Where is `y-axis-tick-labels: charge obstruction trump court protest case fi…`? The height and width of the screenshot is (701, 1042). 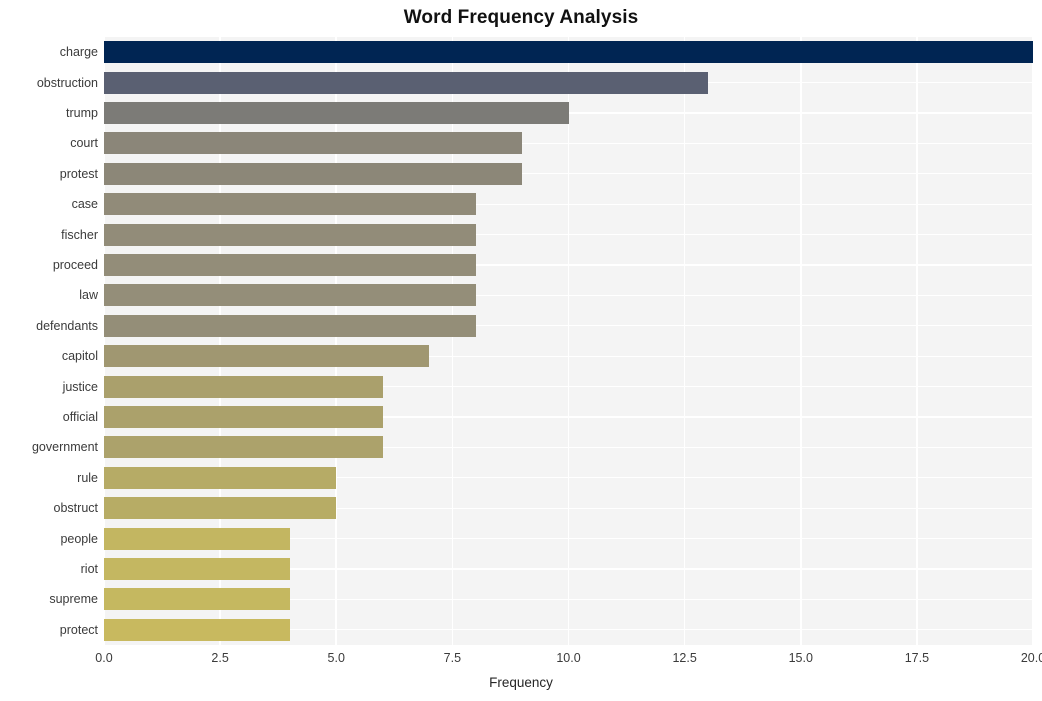 y-axis-tick-labels: charge obstruction trump court protest case fi… is located at coordinates (49, 341).